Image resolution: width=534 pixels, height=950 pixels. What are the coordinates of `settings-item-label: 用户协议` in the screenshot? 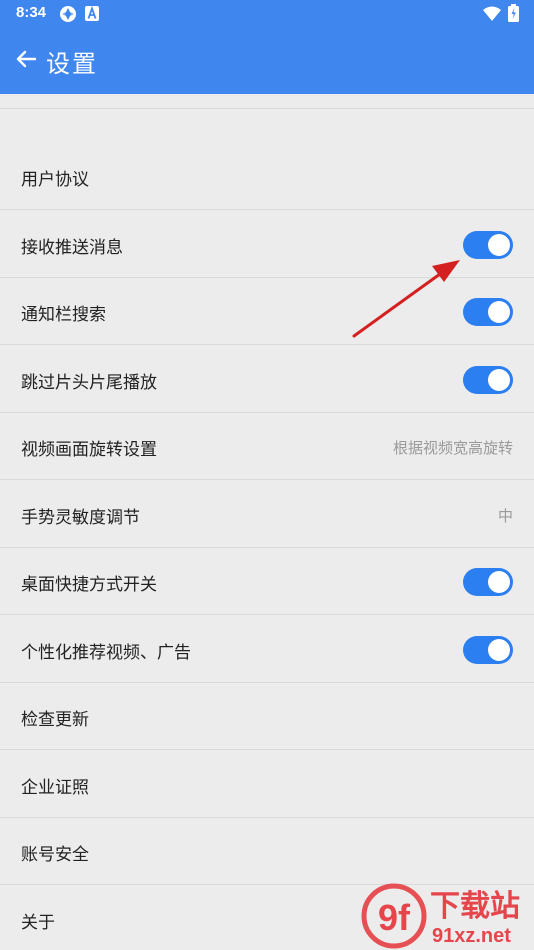 It's located at (55, 180).